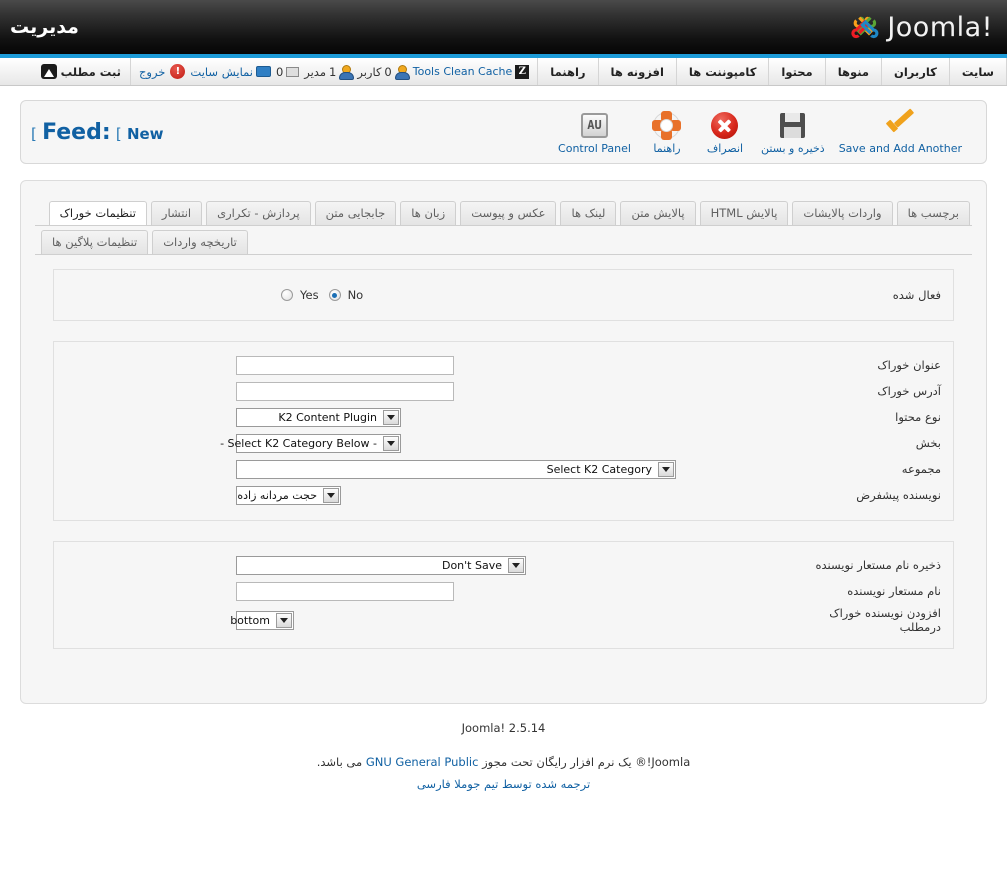  What do you see at coordinates (345, 391) in the screenshot?
I see `feed-url-input` at bounding box center [345, 391].